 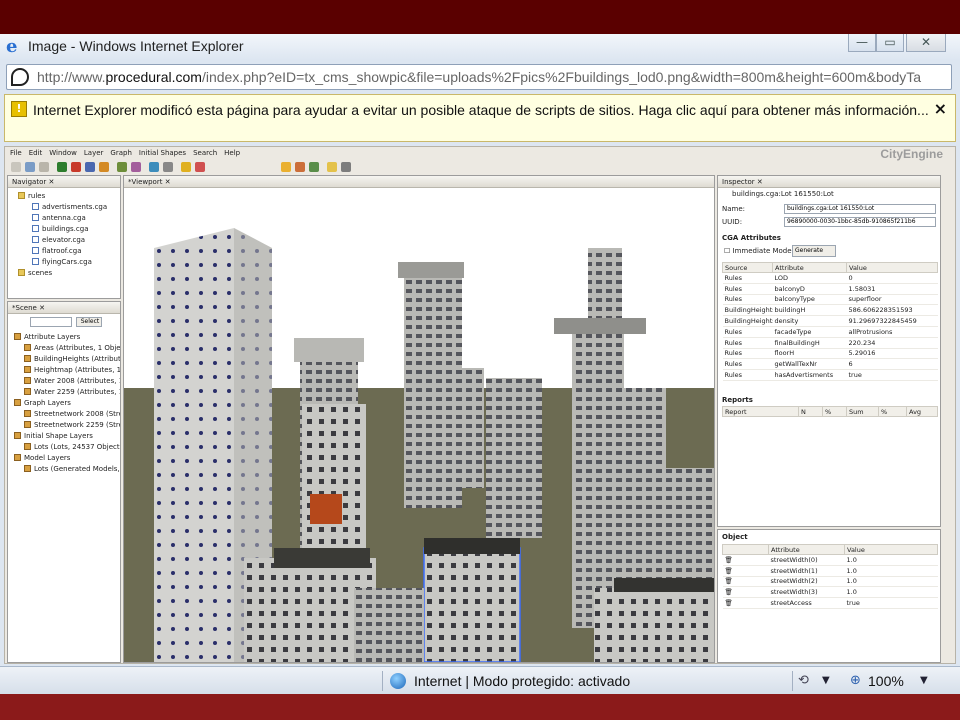 What do you see at coordinates (64, 308) in the screenshot?
I see `scene-tab: *Scene ✕` at bounding box center [64, 308].